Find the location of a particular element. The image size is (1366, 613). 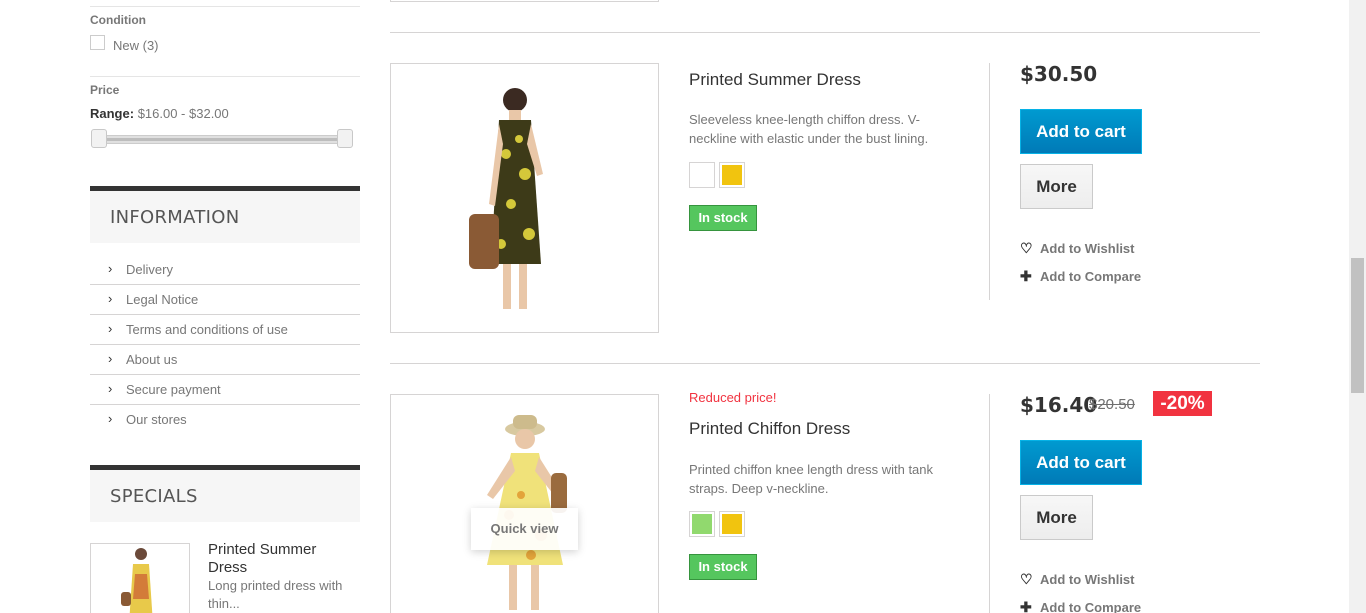

product-price: $16.40 is located at coordinates (1059, 405).